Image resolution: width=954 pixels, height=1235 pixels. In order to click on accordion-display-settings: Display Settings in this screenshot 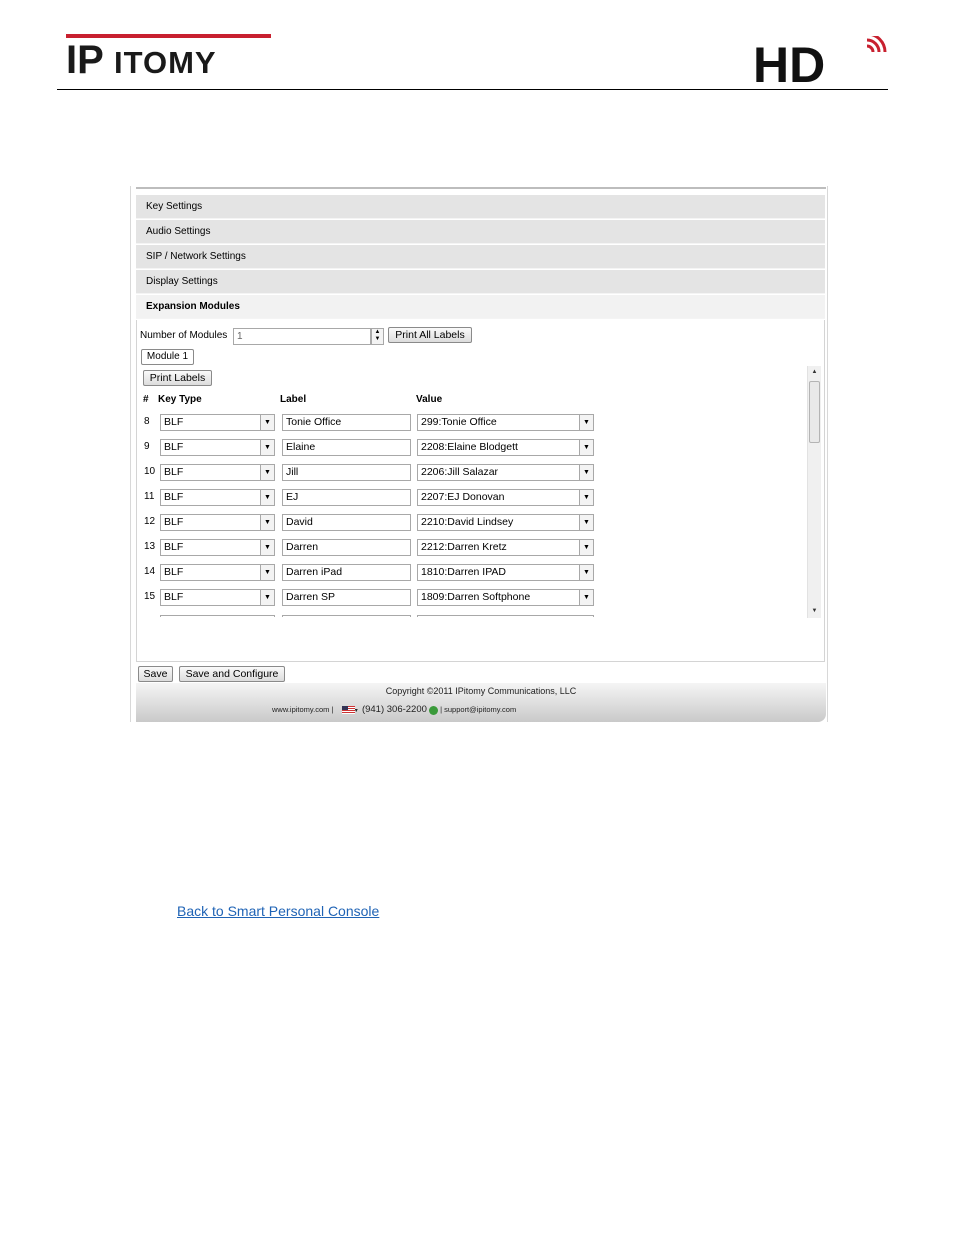, I will do `click(480, 282)`.